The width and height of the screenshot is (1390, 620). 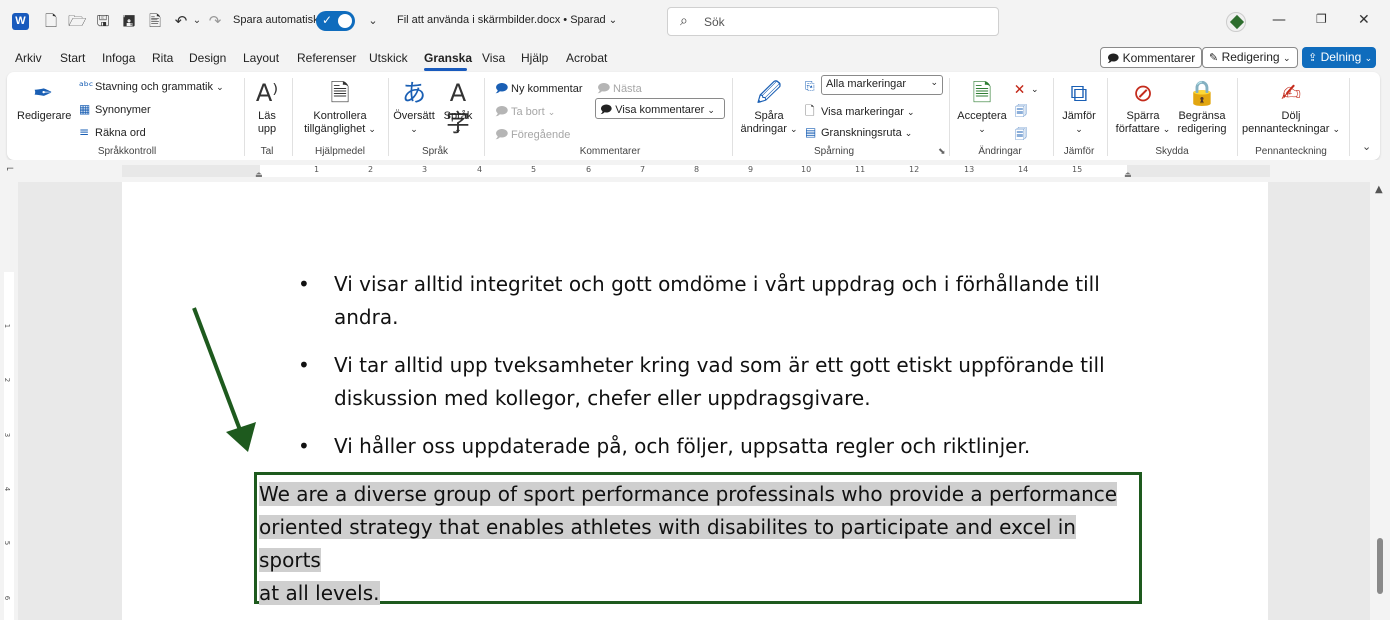 What do you see at coordinates (942, 151) in the screenshot?
I see `tracking-options-launcher-icon: ⬊` at bounding box center [942, 151].